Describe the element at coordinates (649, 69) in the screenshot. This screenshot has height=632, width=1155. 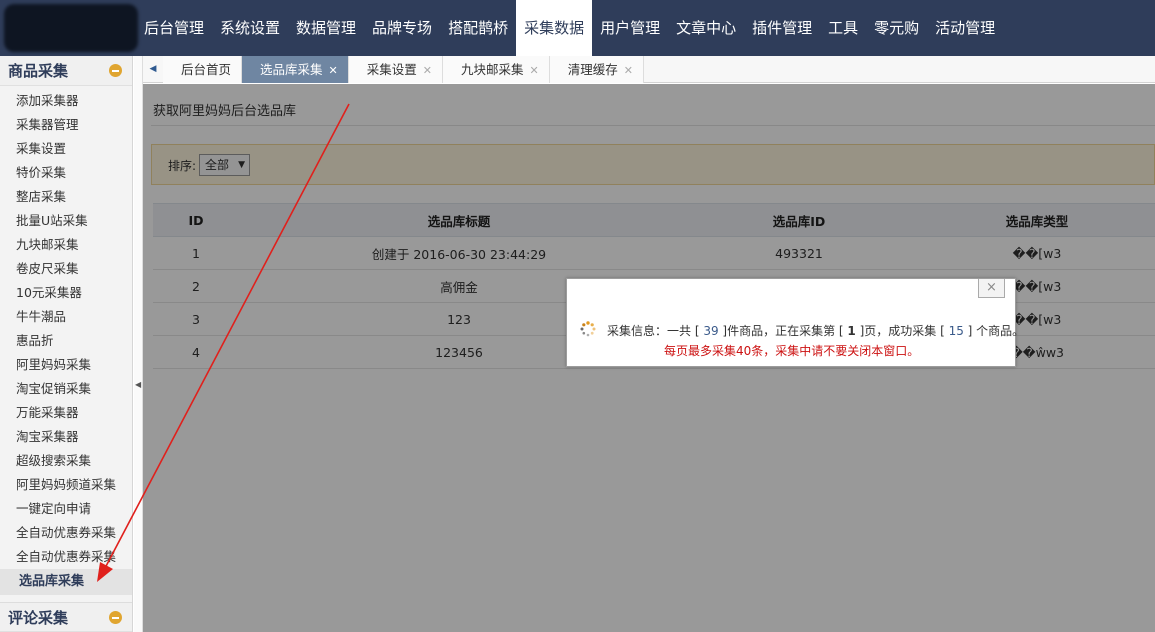
I see `tab-bar: ◀ 后台首页 选品库采集 ✕ 采集设置 ✕ 九块邮采集 ✕ 清理缓存 ✕` at that location.